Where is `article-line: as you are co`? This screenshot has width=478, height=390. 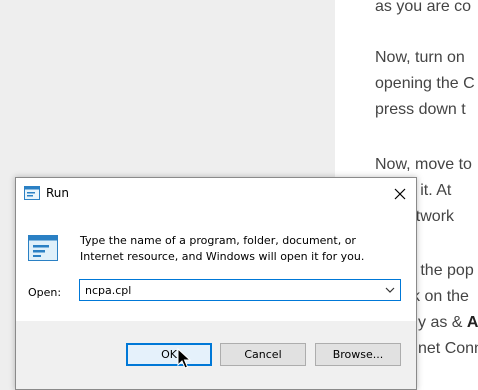 article-line: as you are co is located at coordinates (423, 7).